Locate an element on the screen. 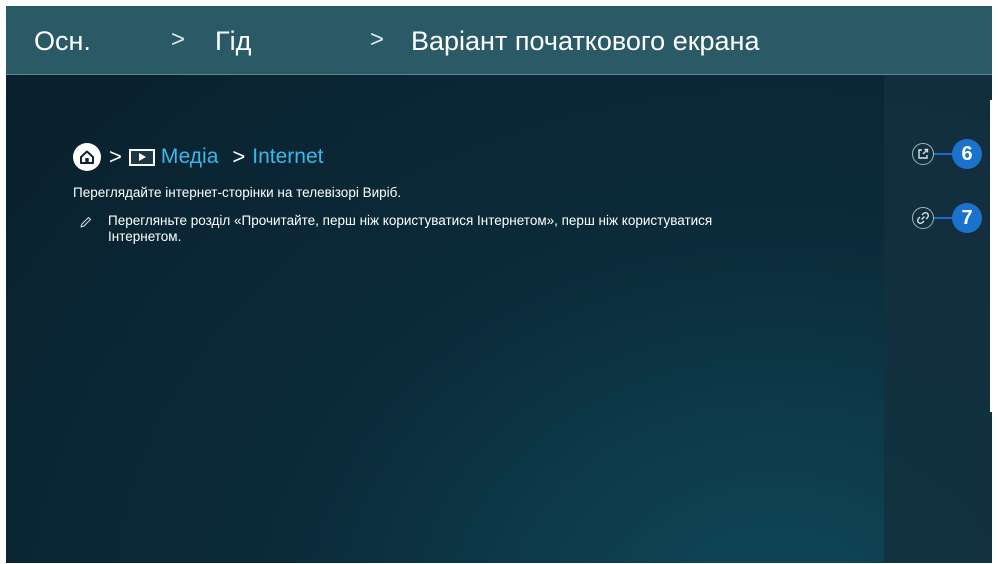 The height and width of the screenshot is (564, 998). pencil-icon is located at coordinates (85, 225).